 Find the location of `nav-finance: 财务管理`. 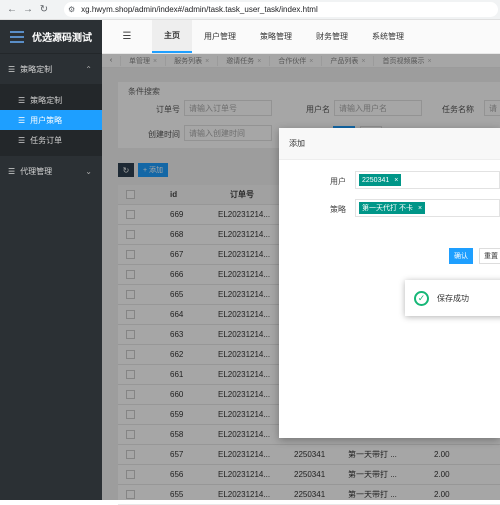

nav-finance: 财务管理 is located at coordinates (332, 36).